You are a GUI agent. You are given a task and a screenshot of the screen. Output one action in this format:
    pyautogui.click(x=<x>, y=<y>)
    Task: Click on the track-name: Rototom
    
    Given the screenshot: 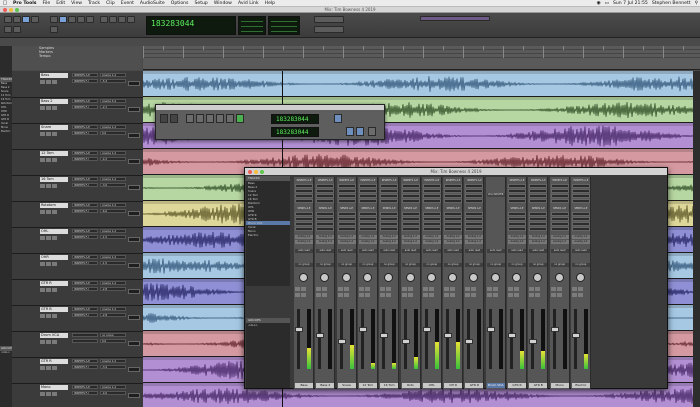 What is the action you would take?
    pyautogui.click(x=54, y=205)
    